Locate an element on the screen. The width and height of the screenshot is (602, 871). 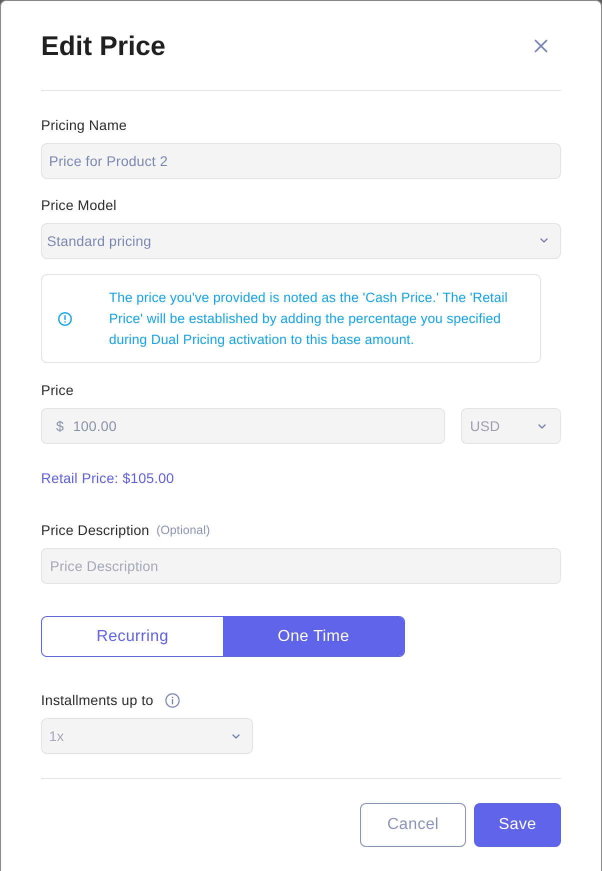
cancel-button: Cancel is located at coordinates (413, 825).